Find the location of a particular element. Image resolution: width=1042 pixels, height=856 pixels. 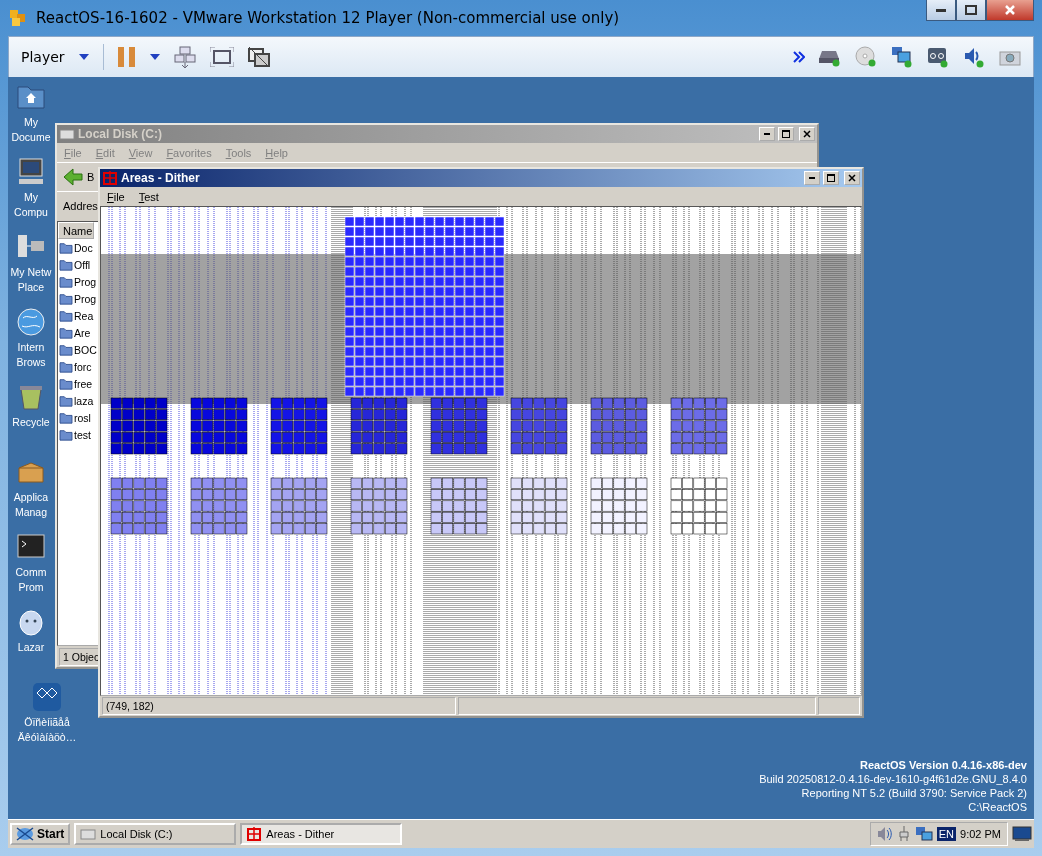

close-button is located at coordinates (1010, 10).